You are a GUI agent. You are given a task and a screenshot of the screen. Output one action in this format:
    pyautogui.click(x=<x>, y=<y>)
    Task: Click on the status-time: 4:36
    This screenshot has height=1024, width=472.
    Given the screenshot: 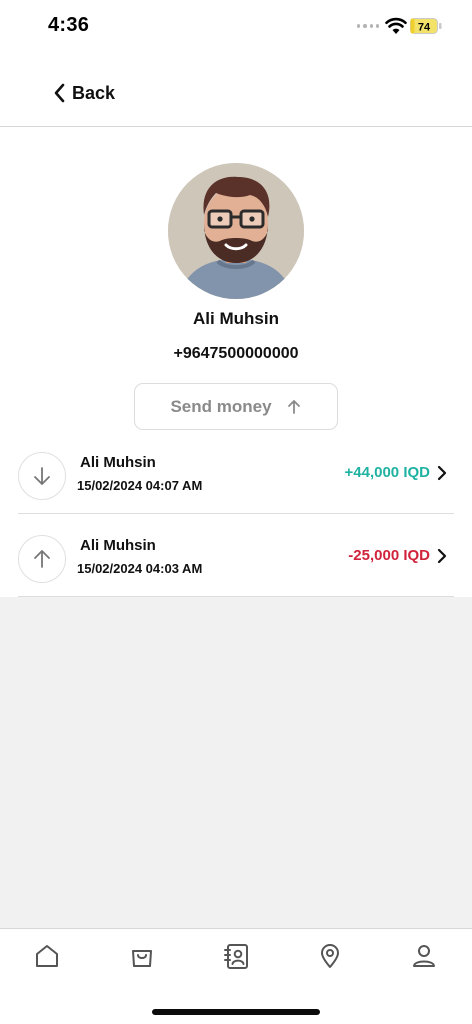 What is the action you would take?
    pyautogui.click(x=69, y=25)
    